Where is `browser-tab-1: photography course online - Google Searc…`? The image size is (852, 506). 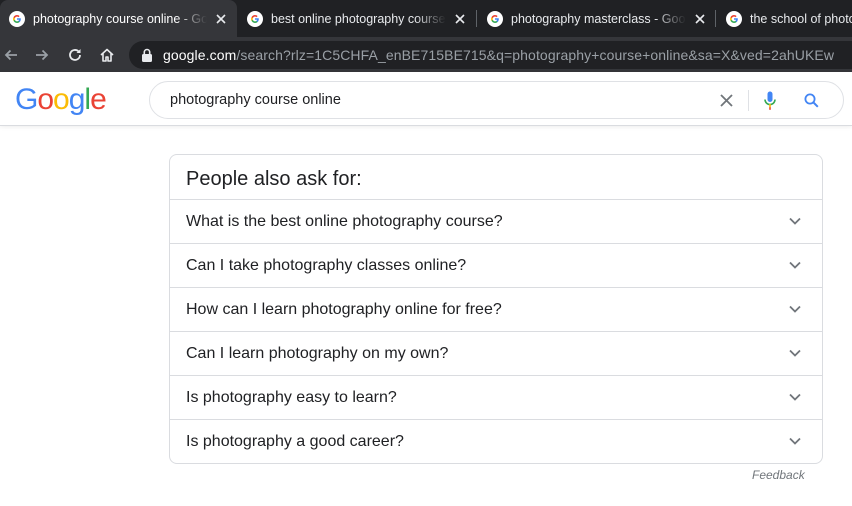 browser-tab-1: photography course online - Google Searc… is located at coordinates (118, 18).